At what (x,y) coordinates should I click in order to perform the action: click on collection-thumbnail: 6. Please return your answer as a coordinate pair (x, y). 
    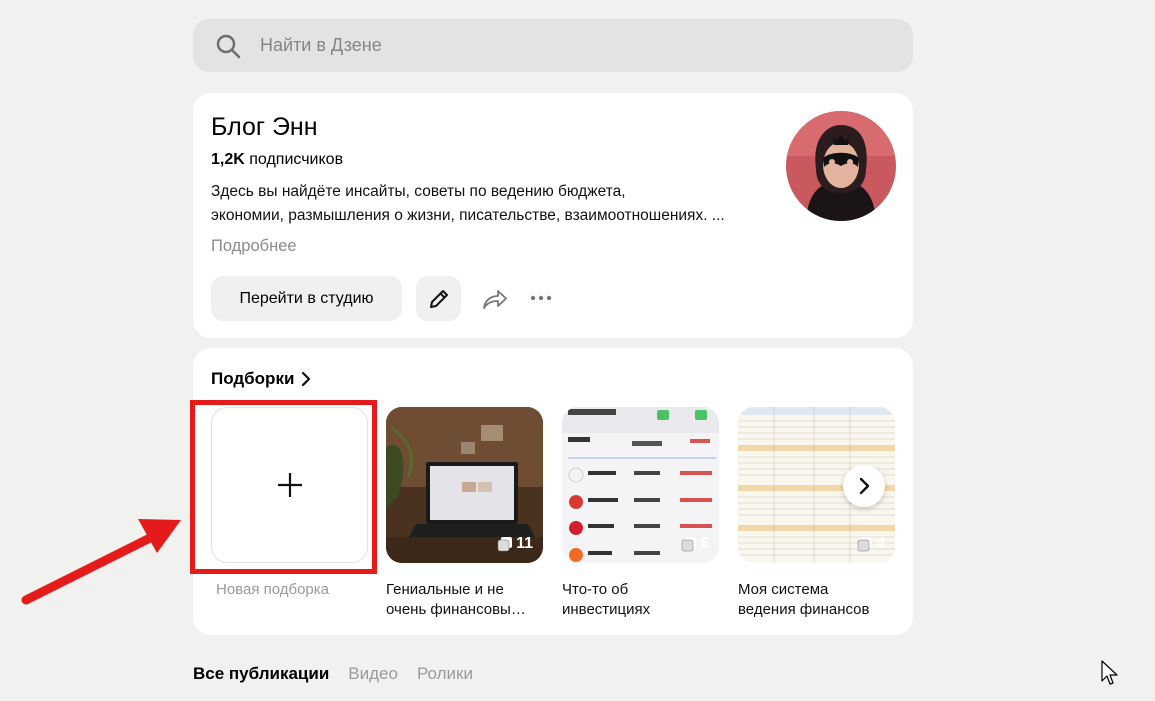
    Looking at the image, I should click on (640, 485).